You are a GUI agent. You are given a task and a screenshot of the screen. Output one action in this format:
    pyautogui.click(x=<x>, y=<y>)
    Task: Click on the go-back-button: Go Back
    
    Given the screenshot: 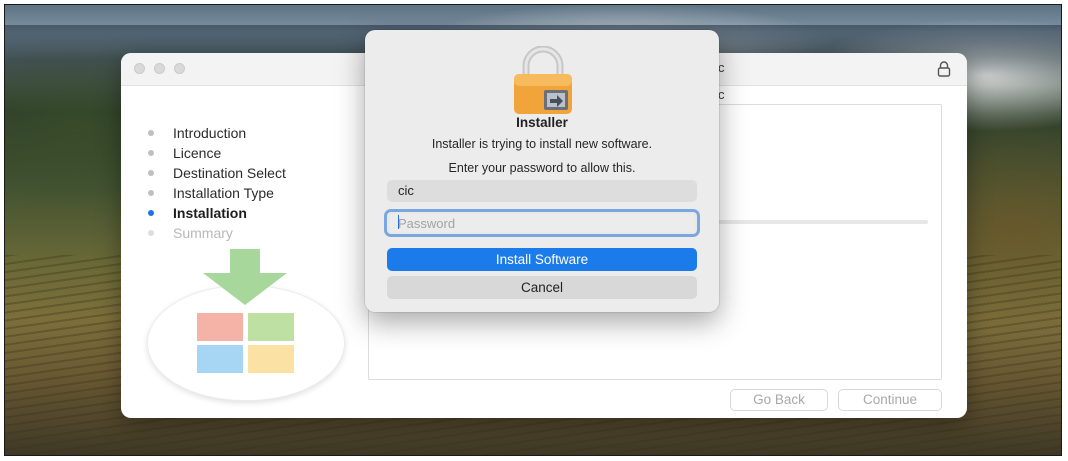 What is the action you would take?
    pyautogui.click(x=779, y=400)
    